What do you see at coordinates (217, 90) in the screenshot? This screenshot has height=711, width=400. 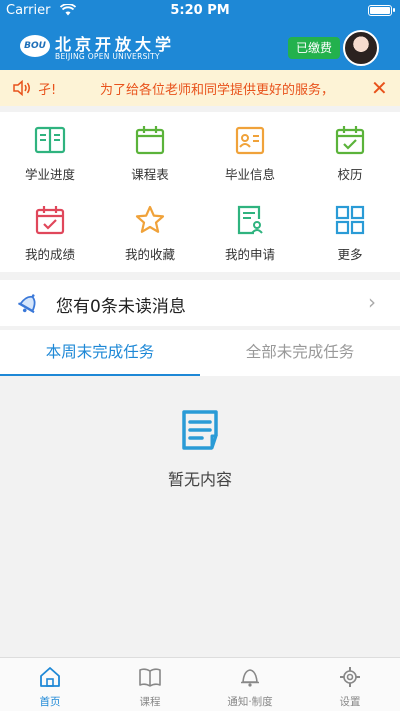 I see `notice-text: 为了给各位老师和同学提供更好的服务，` at bounding box center [217, 90].